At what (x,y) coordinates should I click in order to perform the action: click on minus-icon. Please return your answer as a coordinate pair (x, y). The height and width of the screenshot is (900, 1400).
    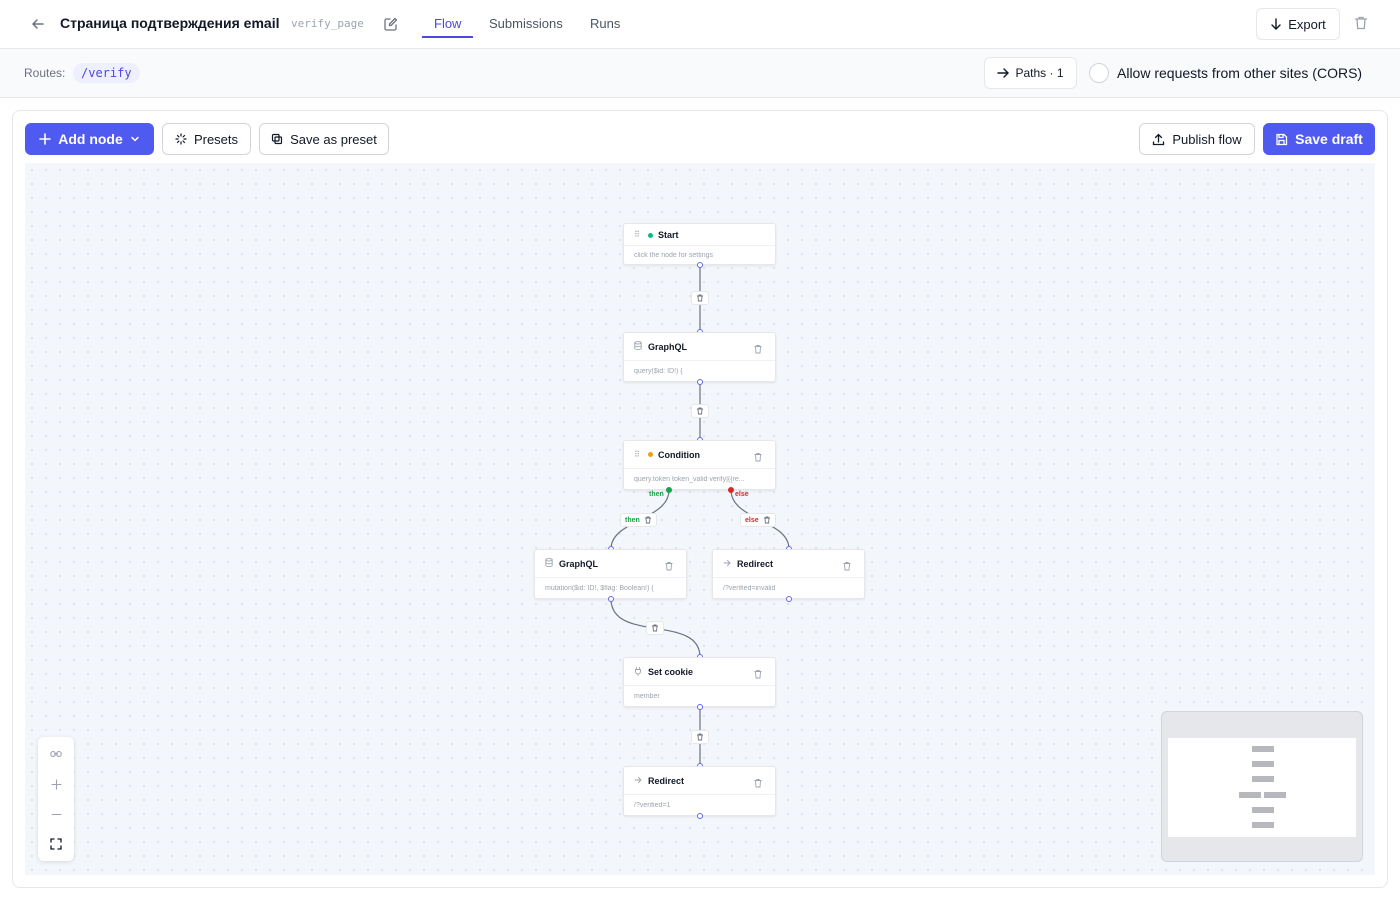
    Looking at the image, I should click on (56, 814).